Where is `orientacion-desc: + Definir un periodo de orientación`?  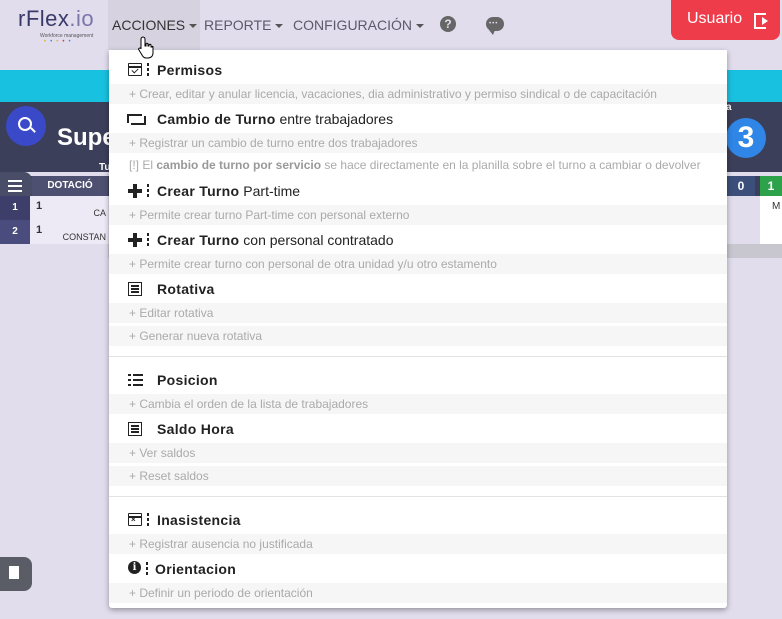
orientacion-desc: + Definir un periodo de orientación is located at coordinates (418, 593).